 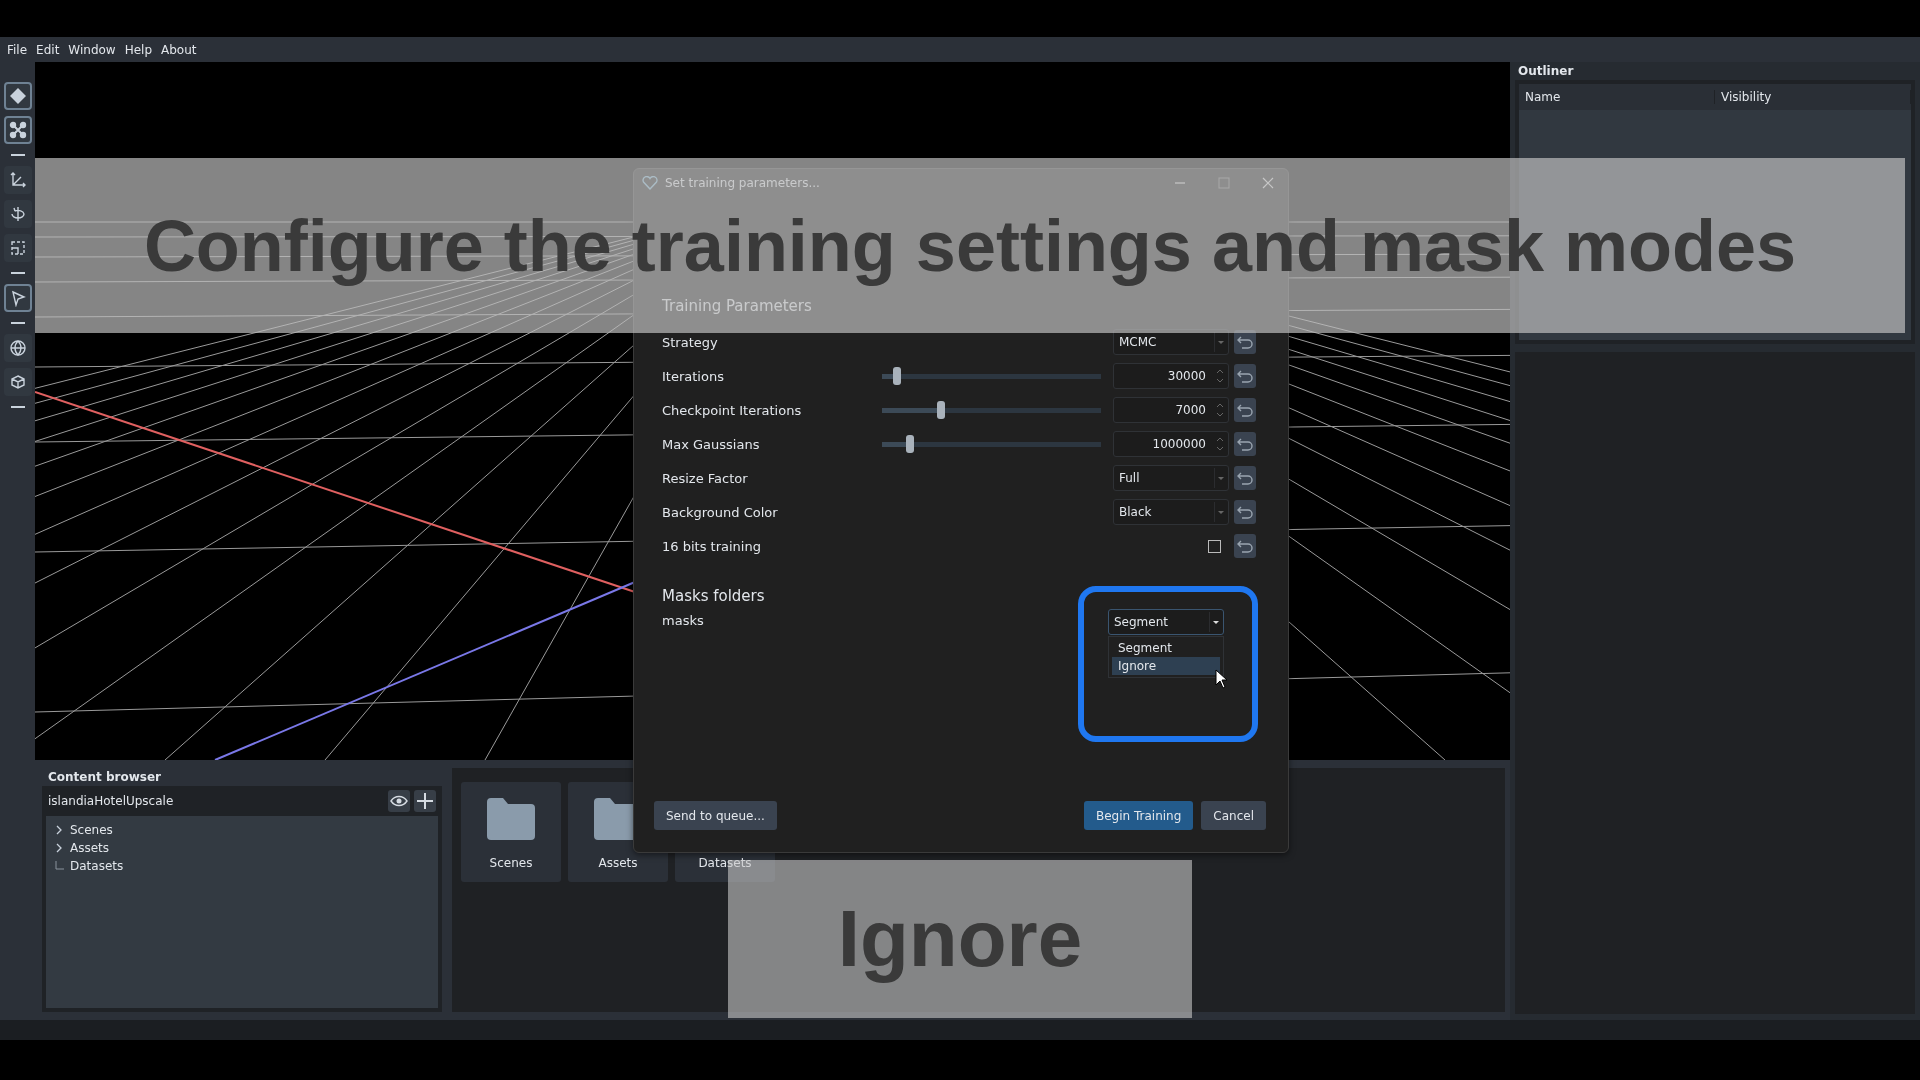 What do you see at coordinates (242, 848) in the screenshot?
I see `tree-item: Assets` at bounding box center [242, 848].